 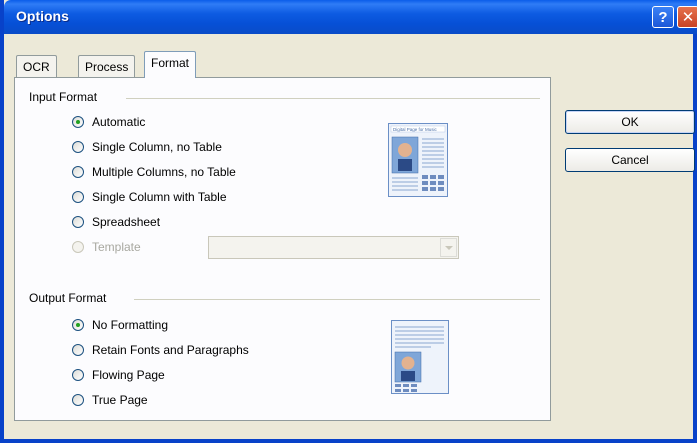 I want to click on ok-button-label: OK, so click(x=630, y=122).